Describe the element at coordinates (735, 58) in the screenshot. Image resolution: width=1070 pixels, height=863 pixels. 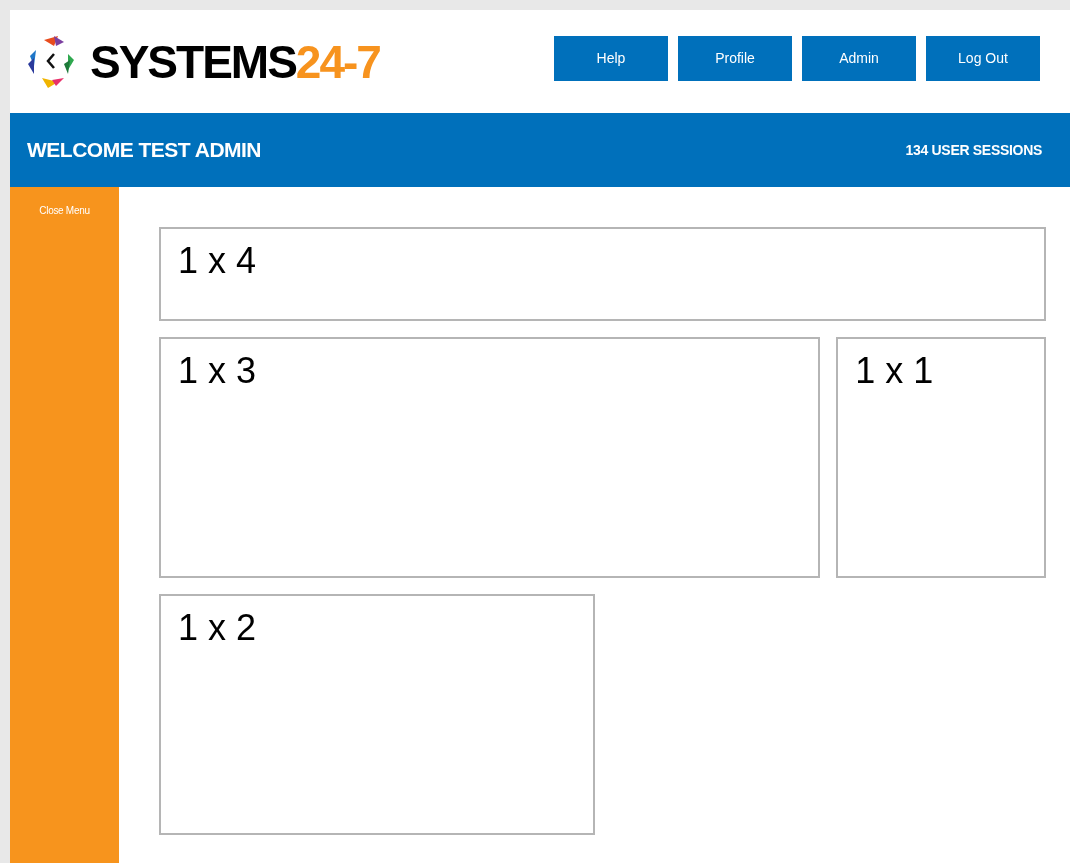
I see `nav-button: Profile` at that location.